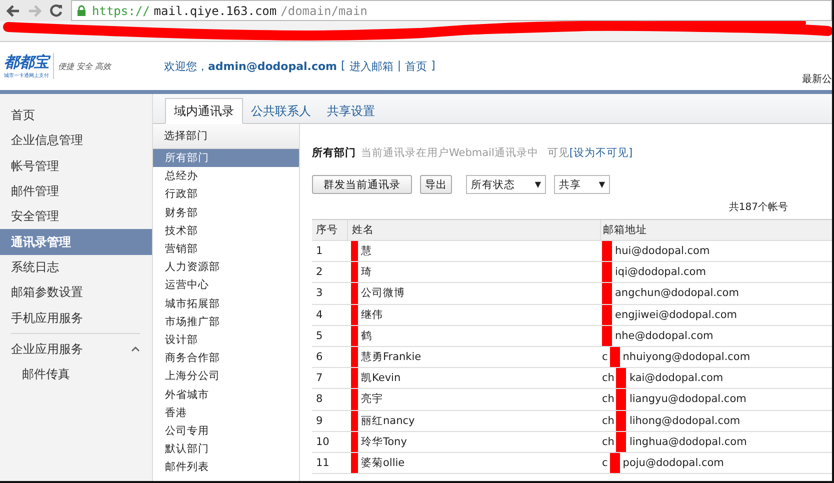 This screenshot has height=483, width=834. What do you see at coordinates (135, 349) in the screenshot?
I see `chevron-icon` at bounding box center [135, 349].